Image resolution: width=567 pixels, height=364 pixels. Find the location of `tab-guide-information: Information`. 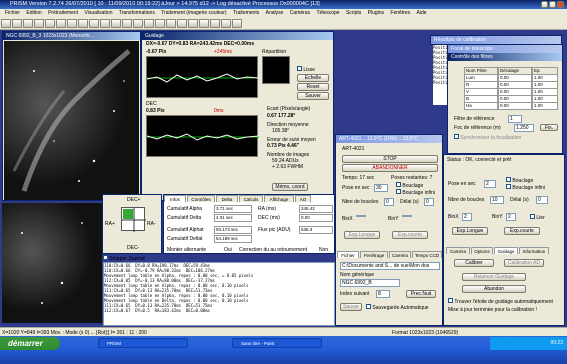

tab-guide-information: Information is located at coordinates (534, 250).